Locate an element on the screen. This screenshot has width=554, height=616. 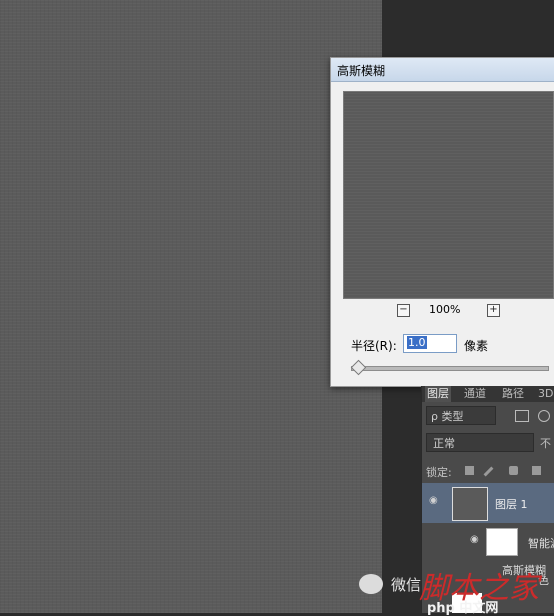
unit-label: 像素 is located at coordinates (476, 346).